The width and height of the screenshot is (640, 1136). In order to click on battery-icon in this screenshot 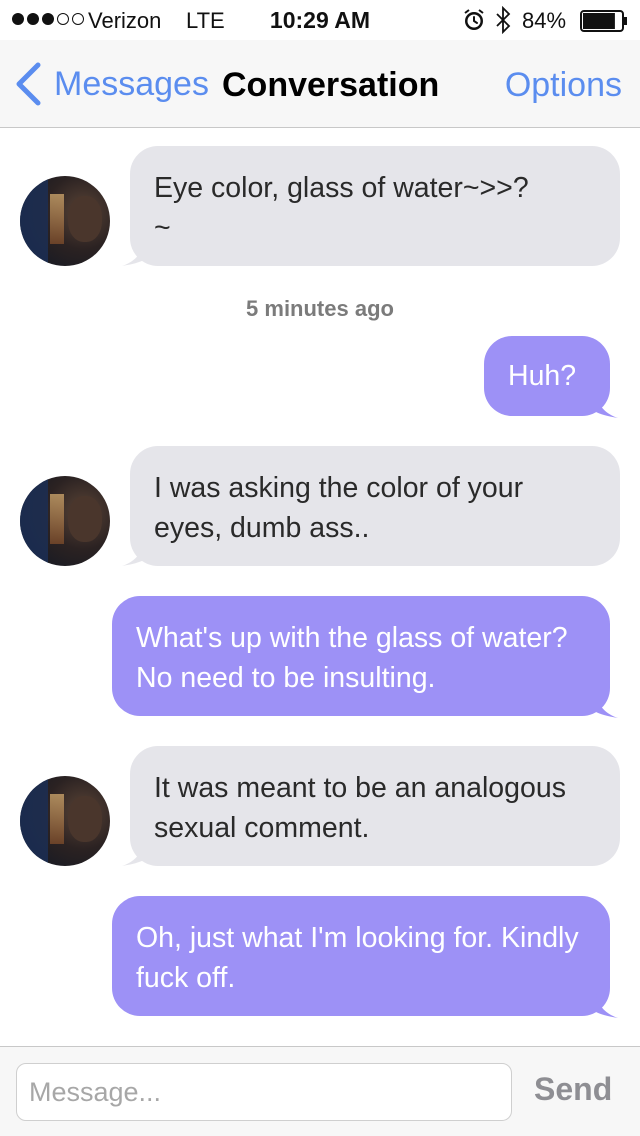, I will do `click(603, 21)`.